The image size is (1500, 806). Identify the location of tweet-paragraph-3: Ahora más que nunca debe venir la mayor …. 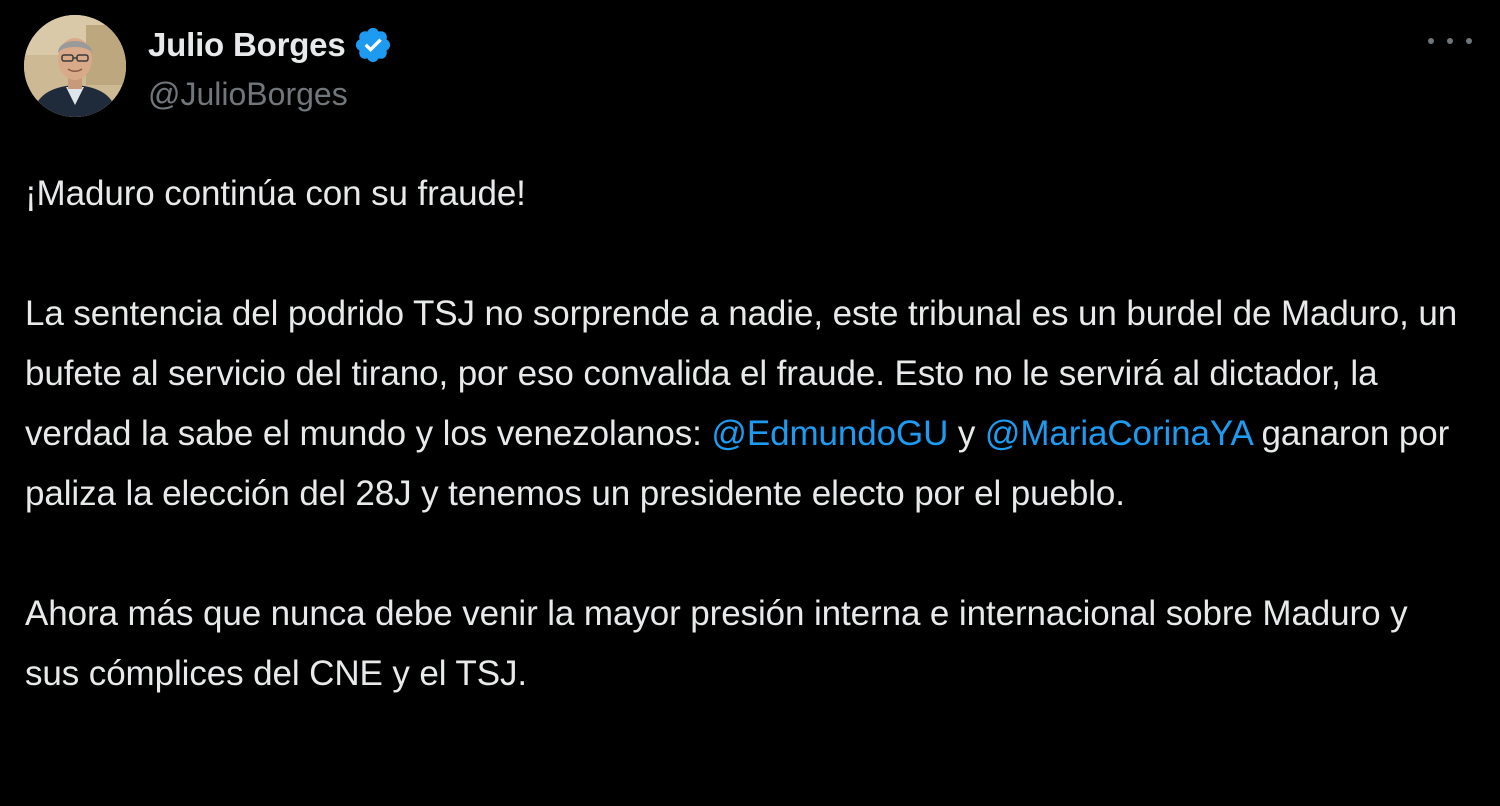
(716, 643).